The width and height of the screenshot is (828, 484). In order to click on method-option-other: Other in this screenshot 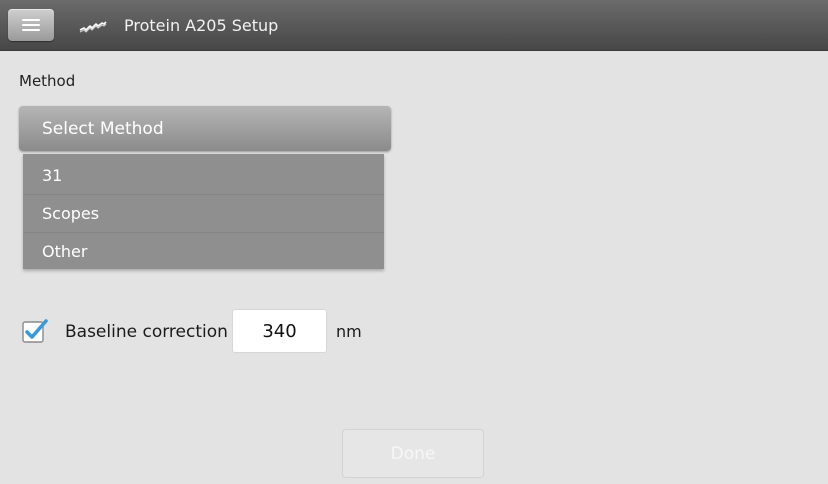, I will do `click(203, 251)`.